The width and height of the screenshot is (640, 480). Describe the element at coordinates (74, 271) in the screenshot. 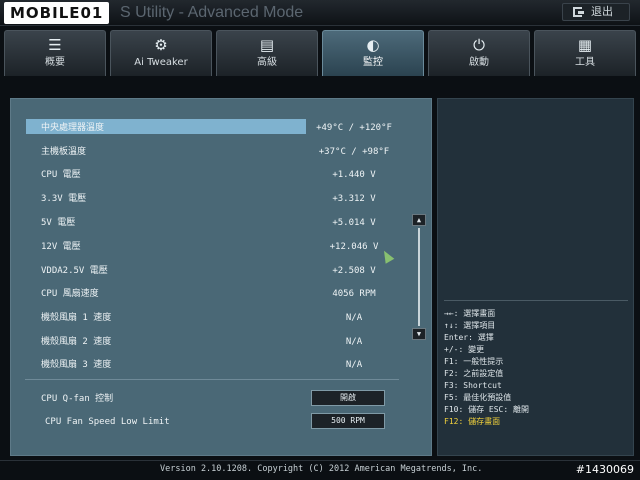

I see `row-label: VDDA2.5V 電壓` at that location.